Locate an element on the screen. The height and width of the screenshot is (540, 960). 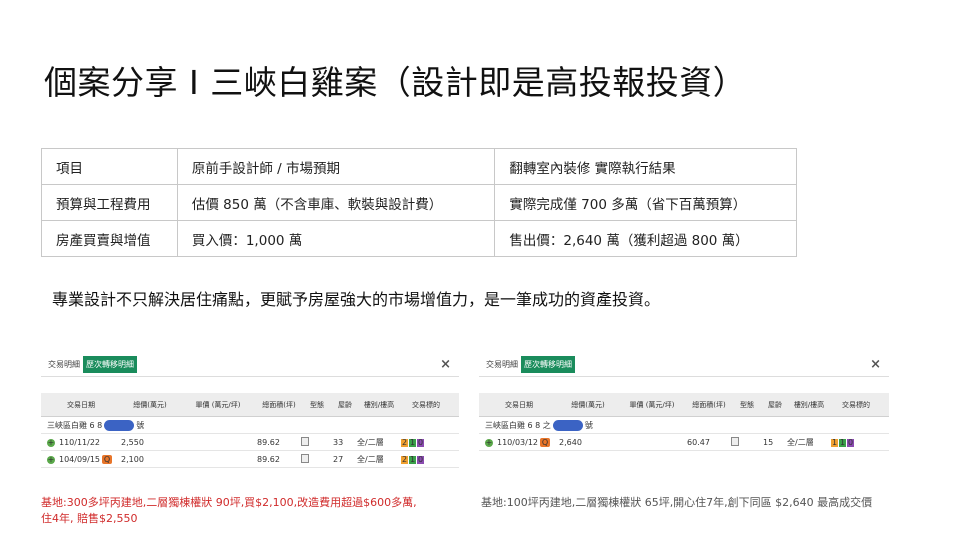
row-date: 110/11/22 is located at coordinates (80, 442).